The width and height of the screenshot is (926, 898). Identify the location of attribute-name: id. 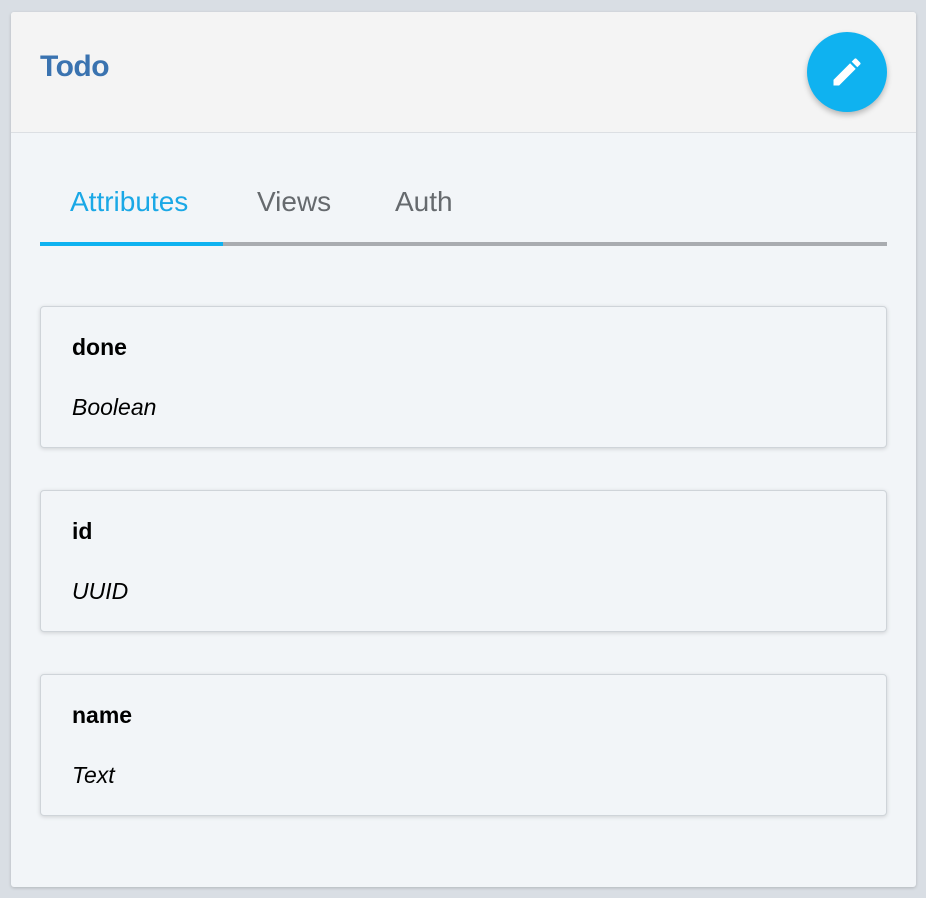
(82, 531).